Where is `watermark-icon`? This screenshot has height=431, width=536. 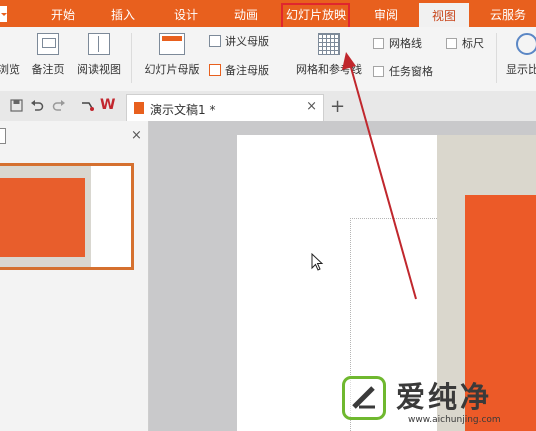
watermark-icon is located at coordinates (364, 398).